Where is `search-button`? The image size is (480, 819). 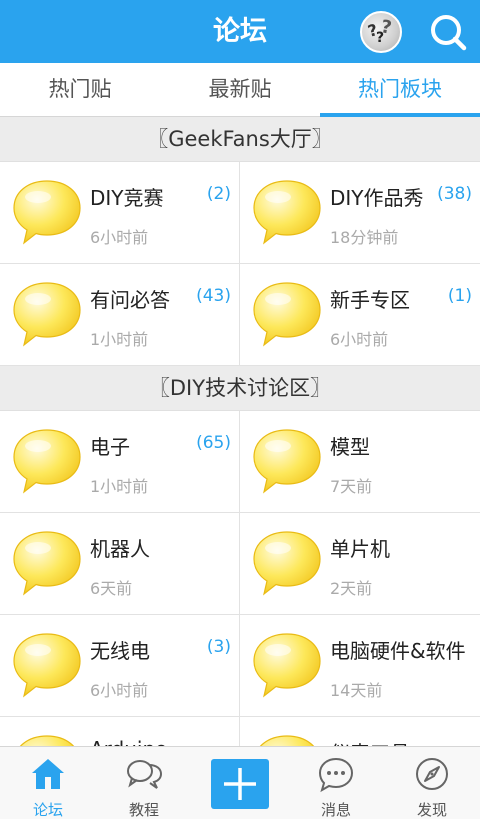 search-button is located at coordinates (448, 32).